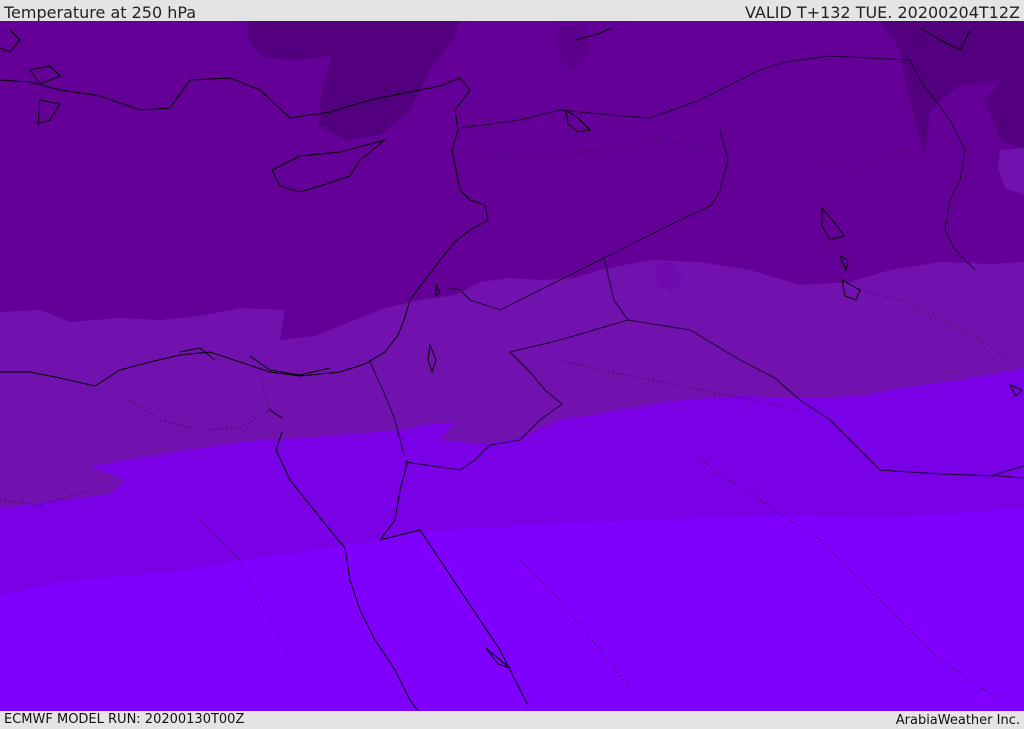 The image size is (1024, 729). Describe the element at coordinates (882, 12) in the screenshot. I see `valid-time: VALID T+132 TUE. 20200204T12Z` at that location.